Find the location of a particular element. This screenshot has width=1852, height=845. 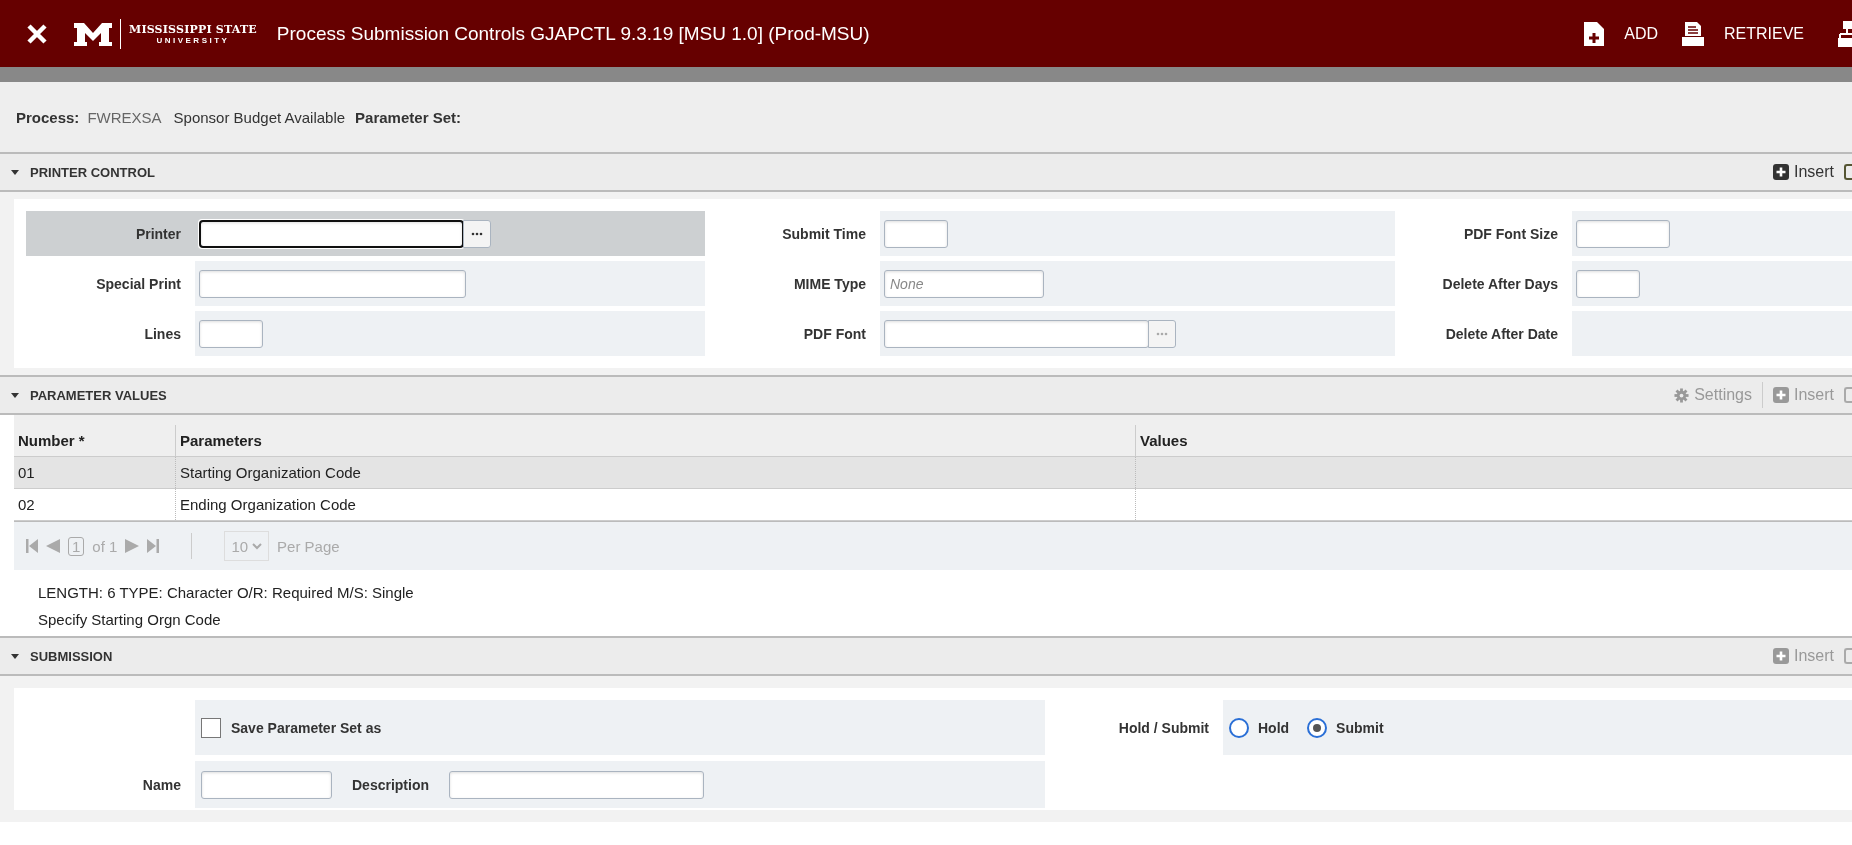

field-label: Delete After Date is located at coordinates (1501, 334).